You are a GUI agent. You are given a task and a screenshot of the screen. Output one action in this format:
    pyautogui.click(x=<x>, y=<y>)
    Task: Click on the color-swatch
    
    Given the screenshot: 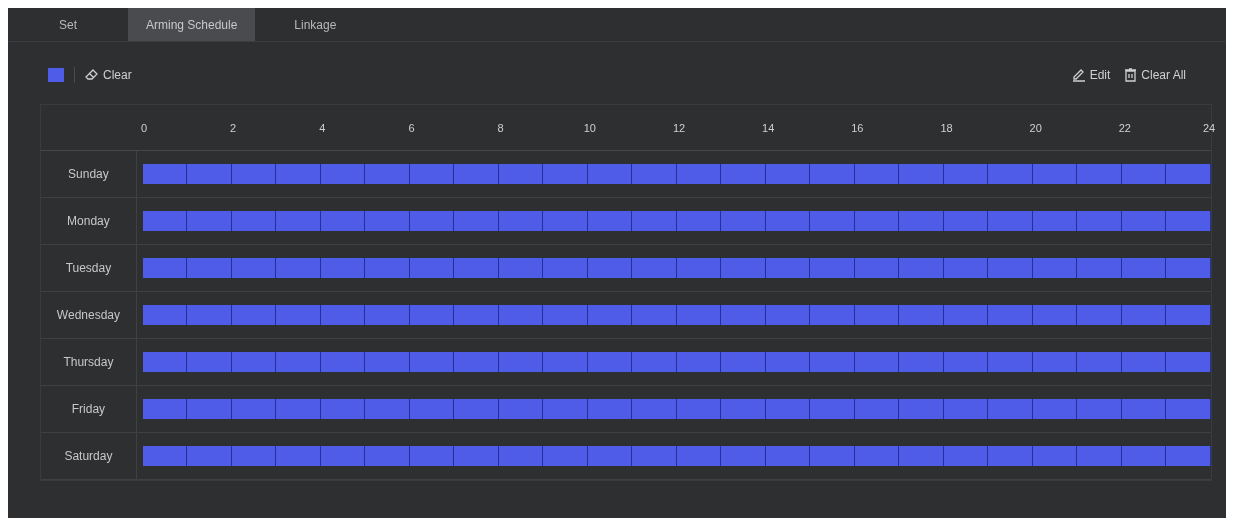 What is the action you would take?
    pyautogui.click(x=56, y=75)
    